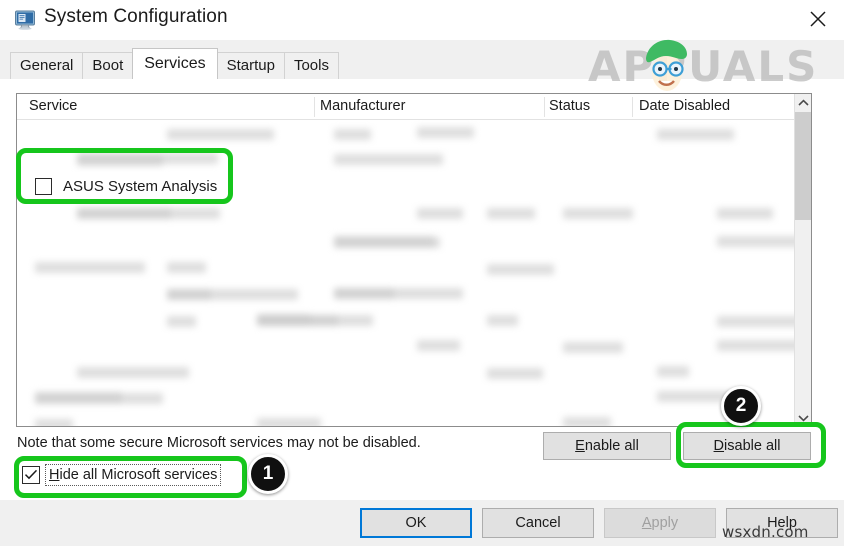  Describe the element at coordinates (818, 19) in the screenshot. I see `close-icon` at that location.